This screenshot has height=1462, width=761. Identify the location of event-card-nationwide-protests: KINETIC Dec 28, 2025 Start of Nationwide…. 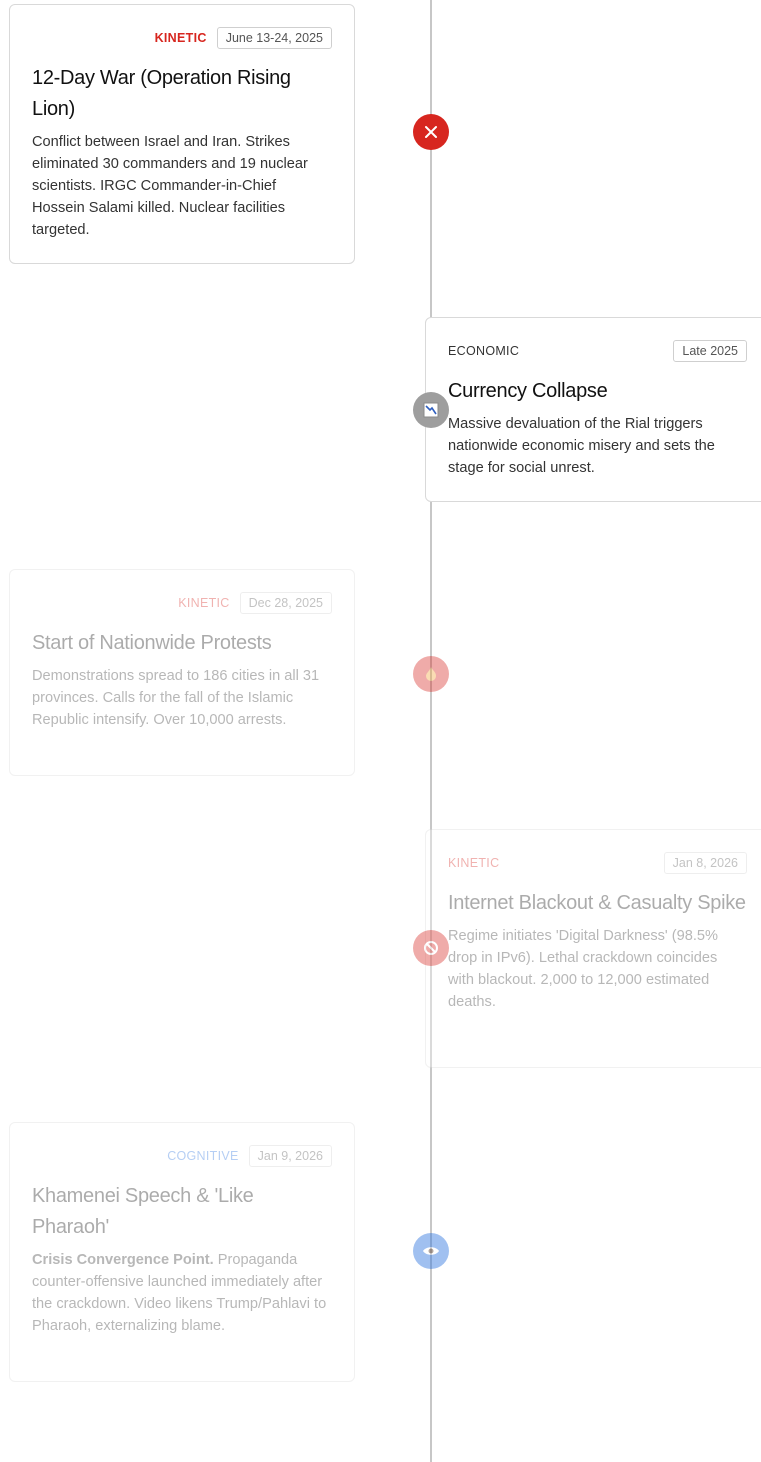
(182, 672).